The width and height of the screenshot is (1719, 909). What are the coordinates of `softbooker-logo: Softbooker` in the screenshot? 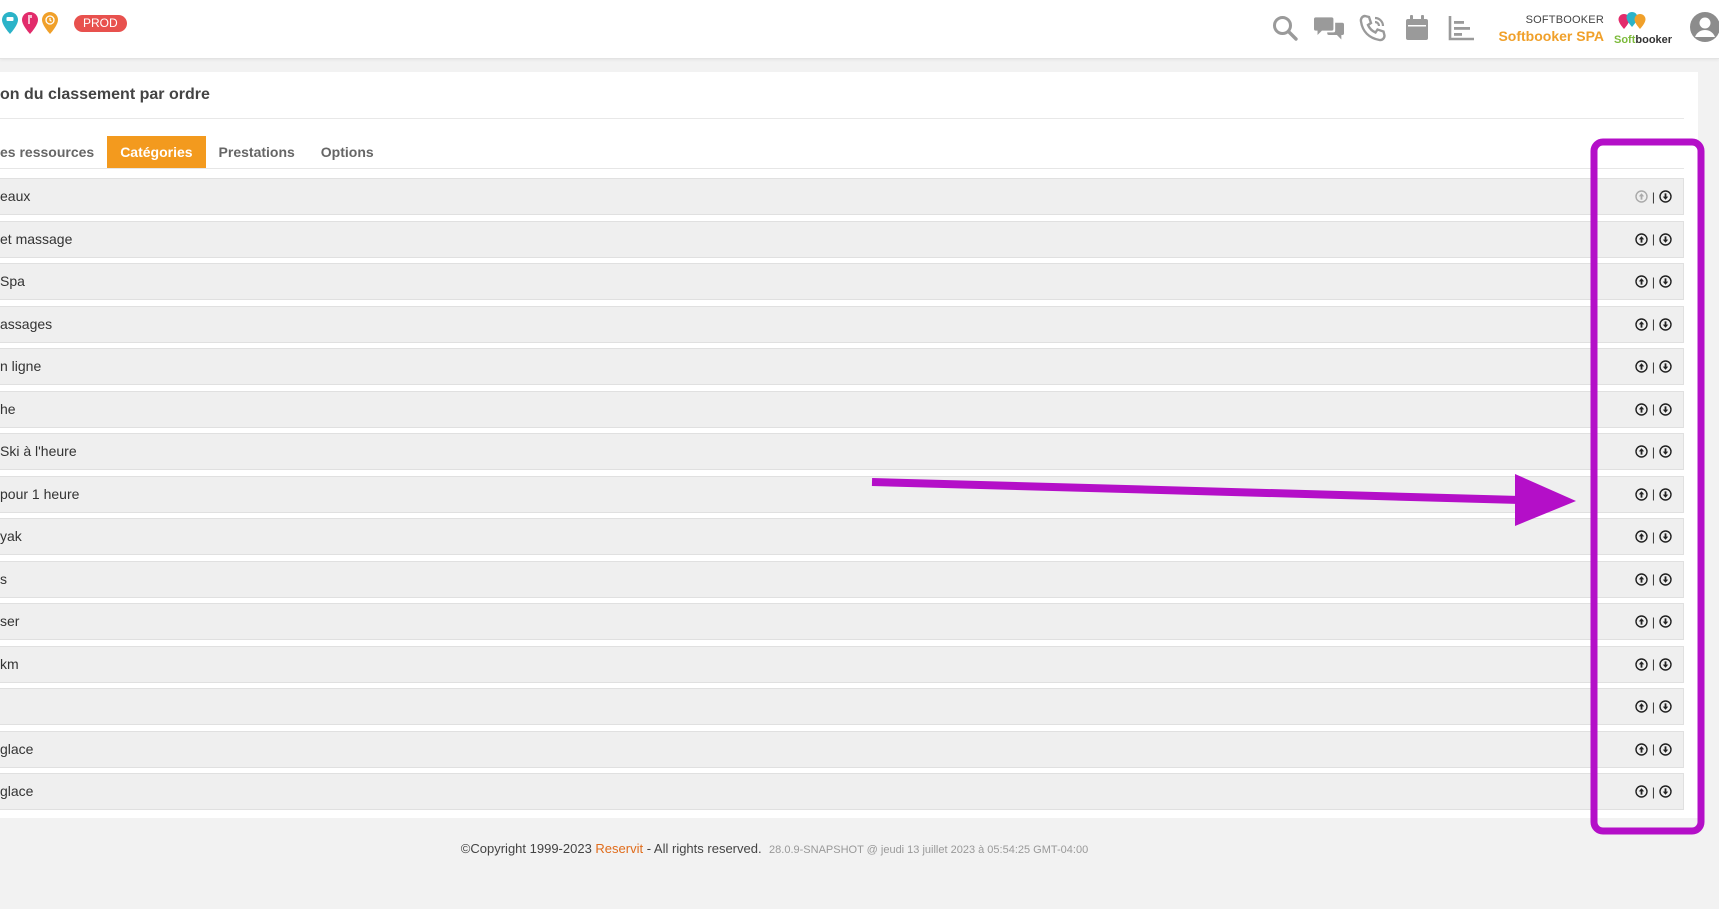 It's located at (1643, 30).